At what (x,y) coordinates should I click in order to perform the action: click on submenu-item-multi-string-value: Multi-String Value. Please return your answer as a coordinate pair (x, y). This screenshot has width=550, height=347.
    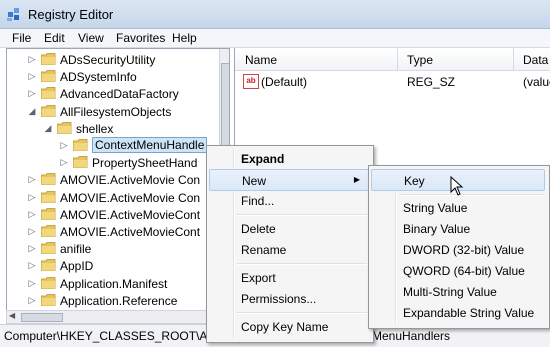
    Looking at the image, I should click on (458, 292).